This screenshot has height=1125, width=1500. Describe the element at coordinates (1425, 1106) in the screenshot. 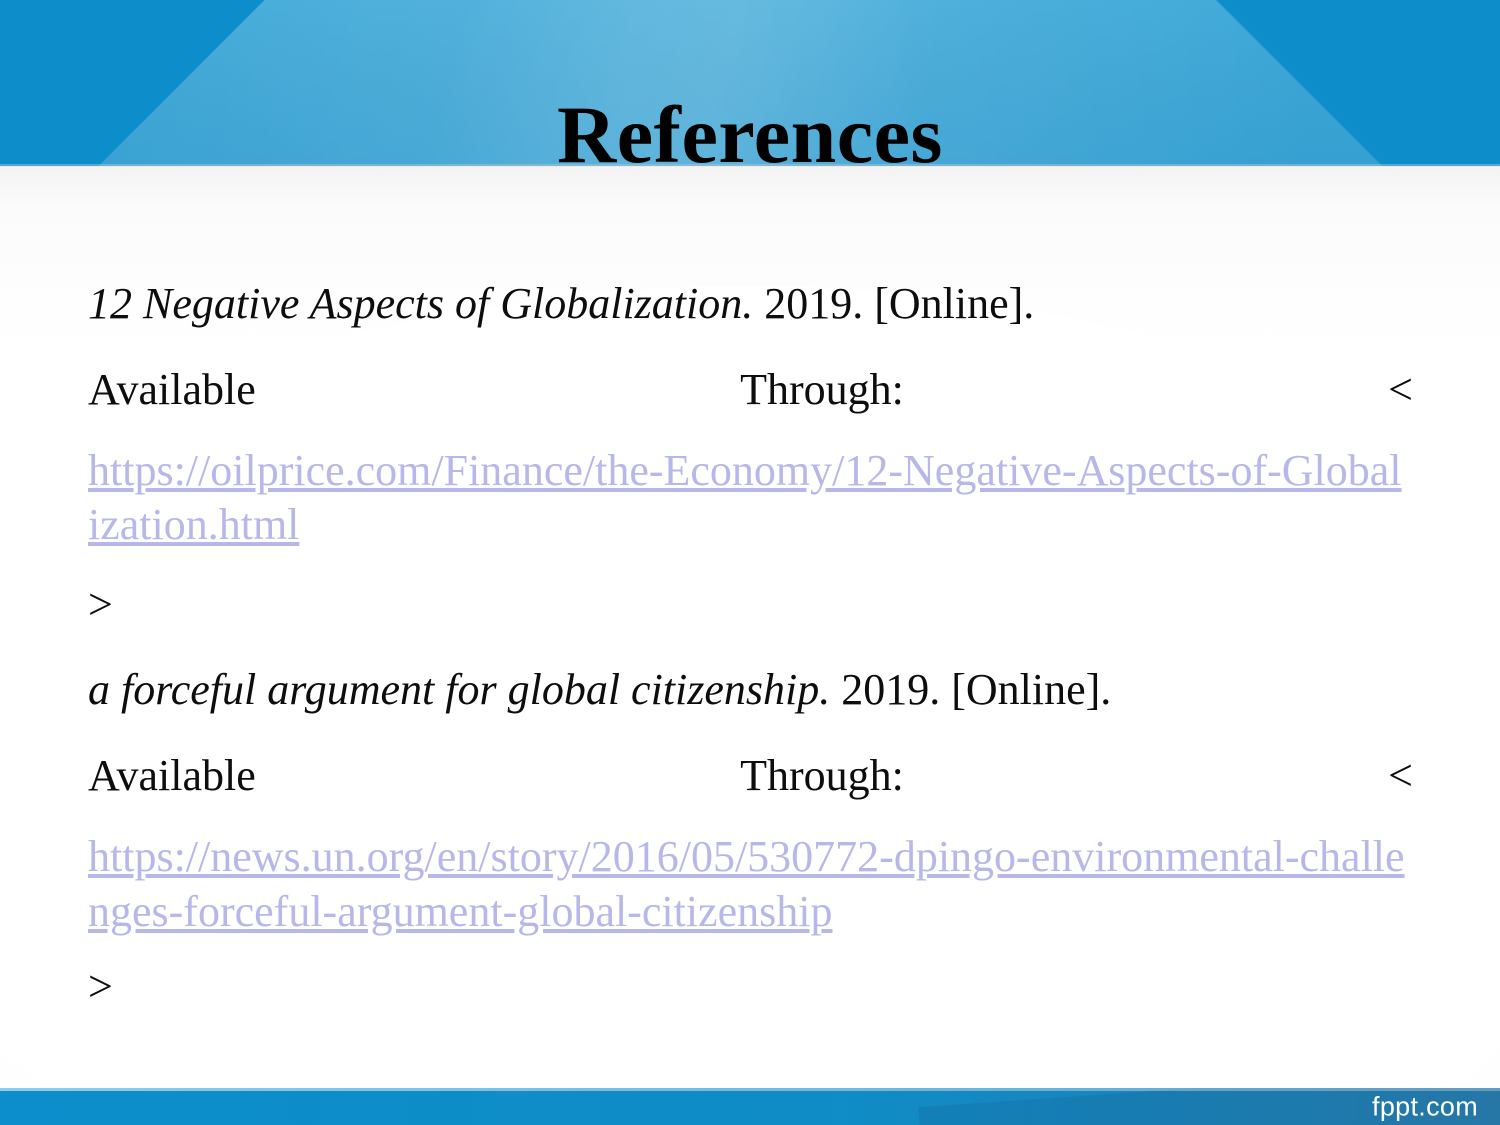

I see `footer-brand-label: fppt.com` at that location.